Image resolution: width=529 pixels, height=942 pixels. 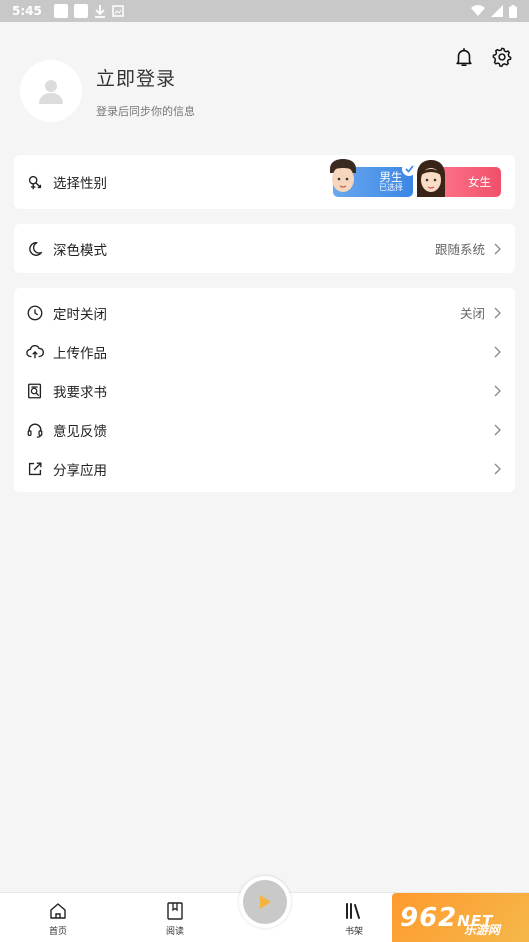 I want to click on image-icon, so click(x=118, y=11).